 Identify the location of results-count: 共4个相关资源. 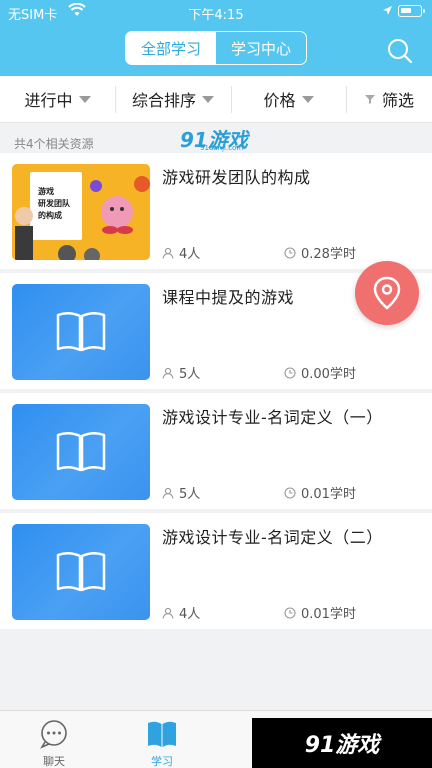
(54, 144).